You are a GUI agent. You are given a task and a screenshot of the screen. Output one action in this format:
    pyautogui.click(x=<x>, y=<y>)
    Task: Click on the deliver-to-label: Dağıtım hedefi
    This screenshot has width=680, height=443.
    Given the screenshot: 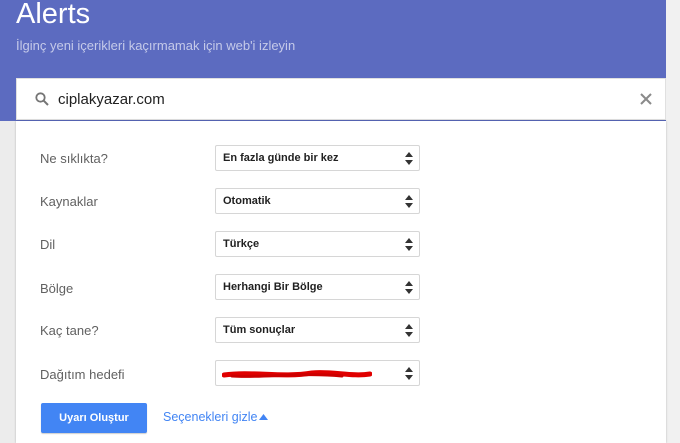 What is the action you would take?
    pyautogui.click(x=82, y=374)
    